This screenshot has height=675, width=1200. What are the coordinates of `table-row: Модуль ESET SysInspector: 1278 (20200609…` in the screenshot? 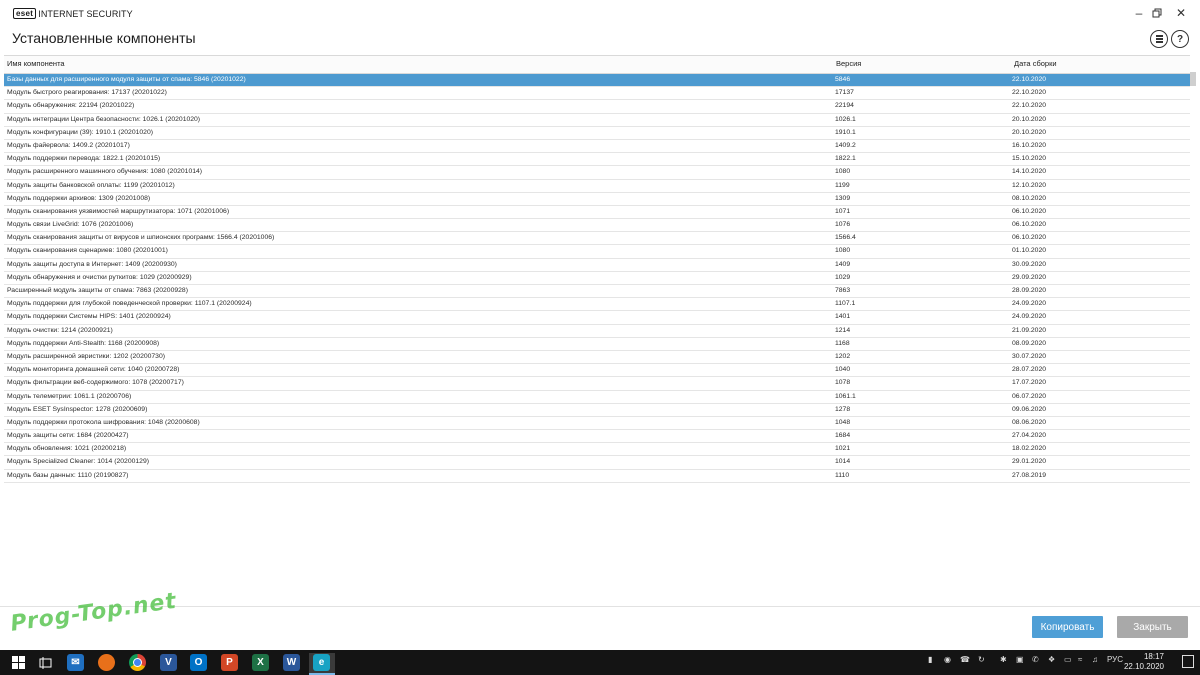 It's located at (597, 410).